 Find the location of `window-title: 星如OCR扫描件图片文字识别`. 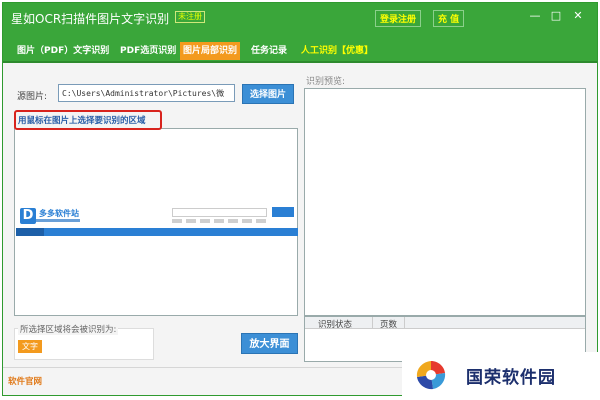

window-title: 星如OCR扫描件图片文字识别 is located at coordinates (90, 19).